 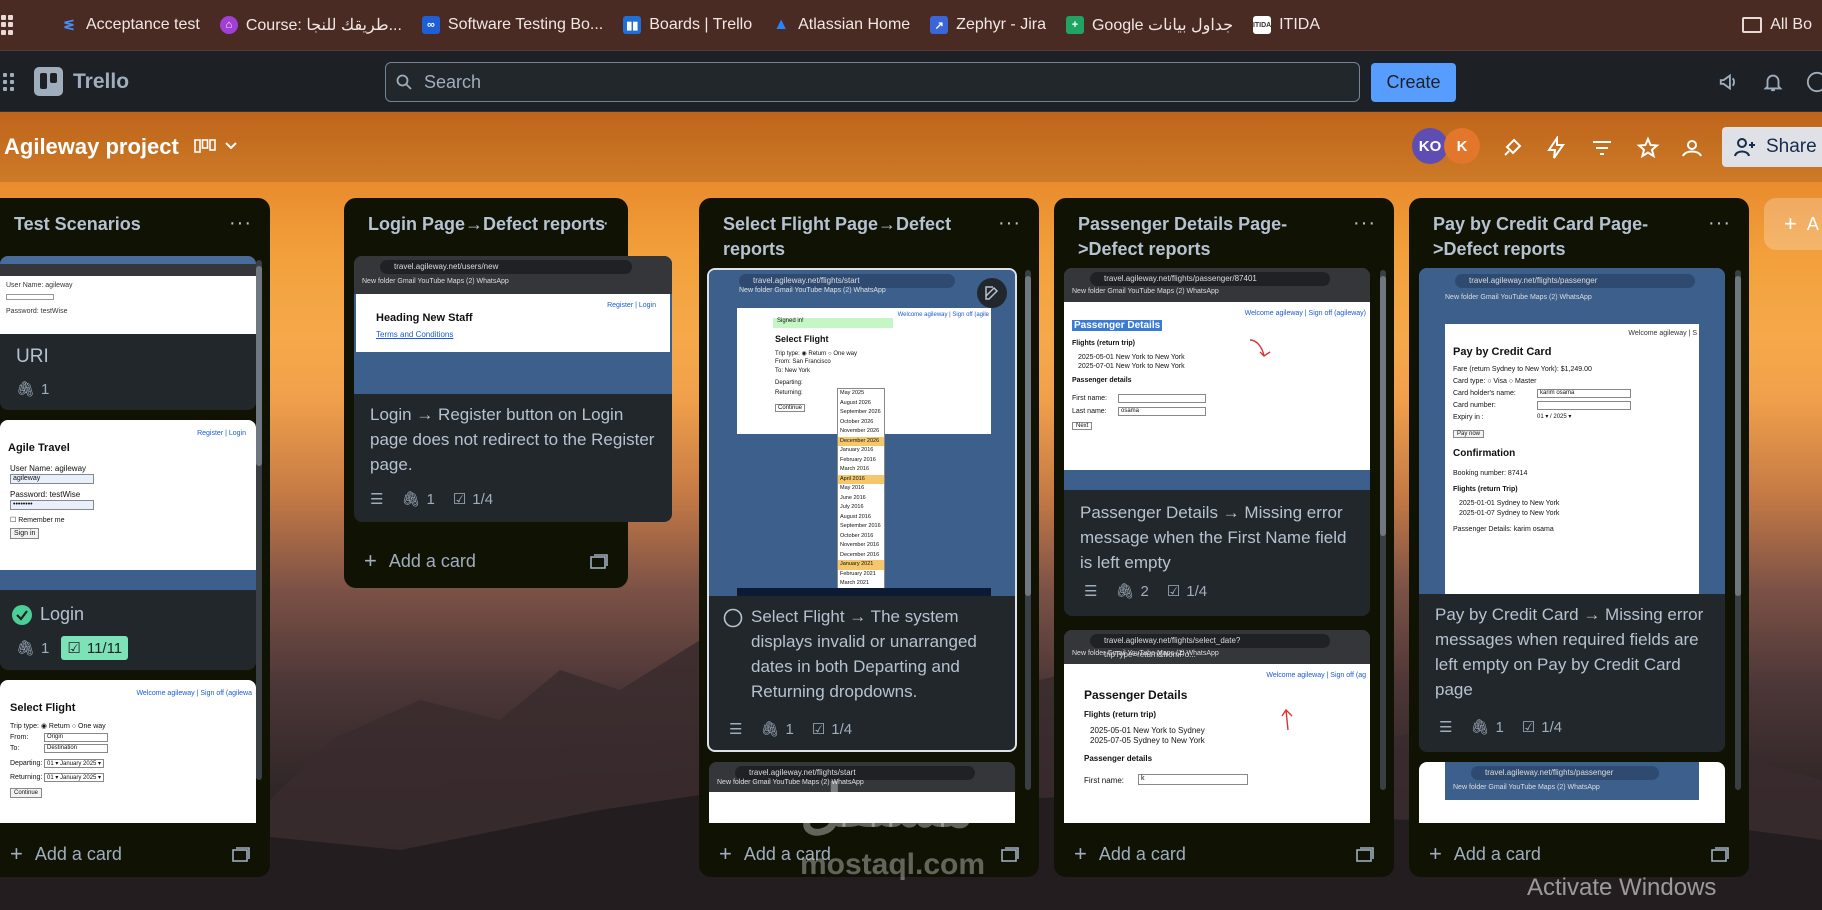 I want to click on add-list-button: + A, so click(x=1793, y=224).